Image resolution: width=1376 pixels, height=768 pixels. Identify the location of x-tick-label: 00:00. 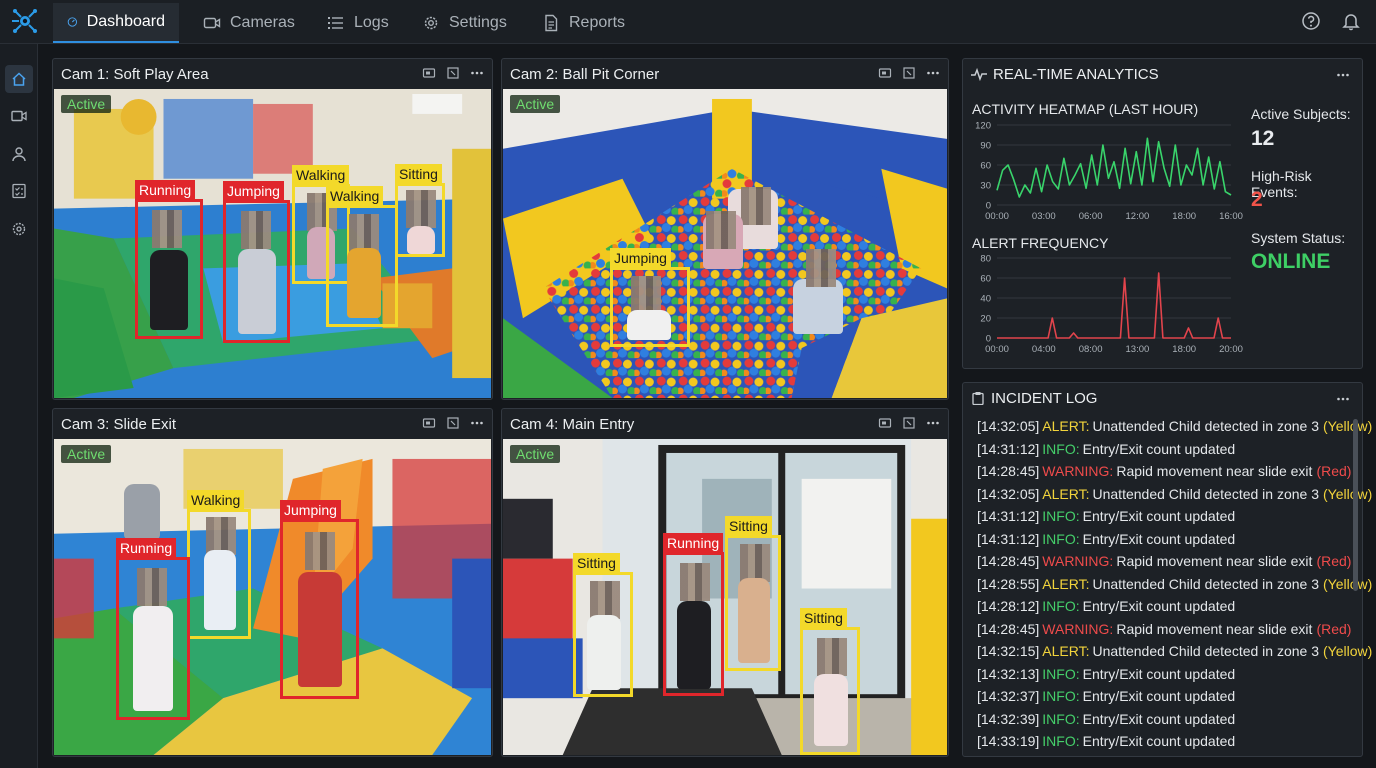
(997, 349).